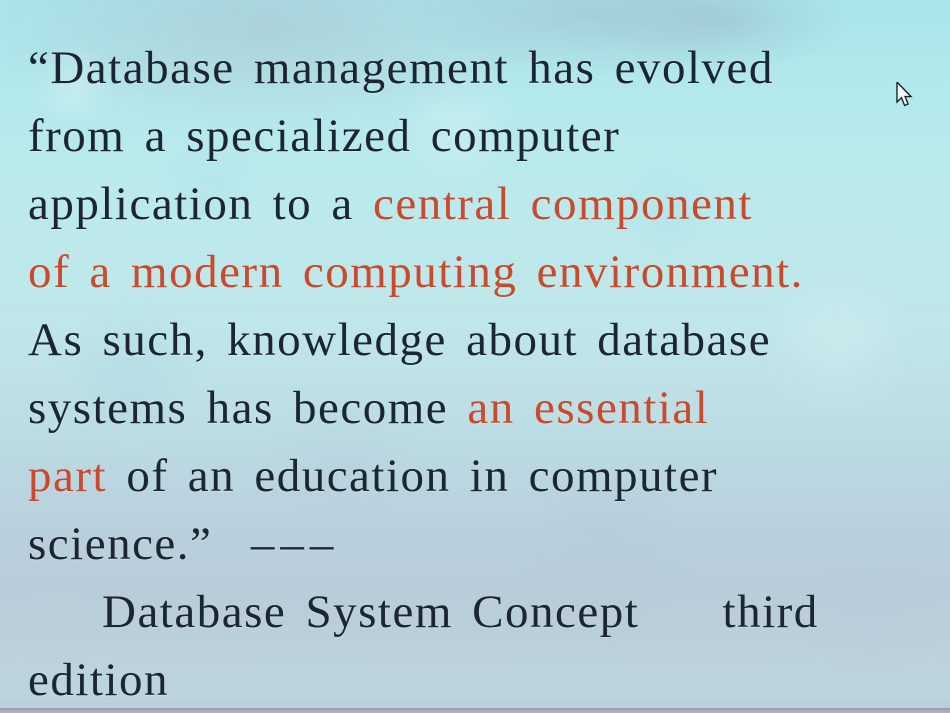 The height and width of the screenshot is (713, 950). I want to click on quote-line-3-plain: application to a, so click(200, 204).